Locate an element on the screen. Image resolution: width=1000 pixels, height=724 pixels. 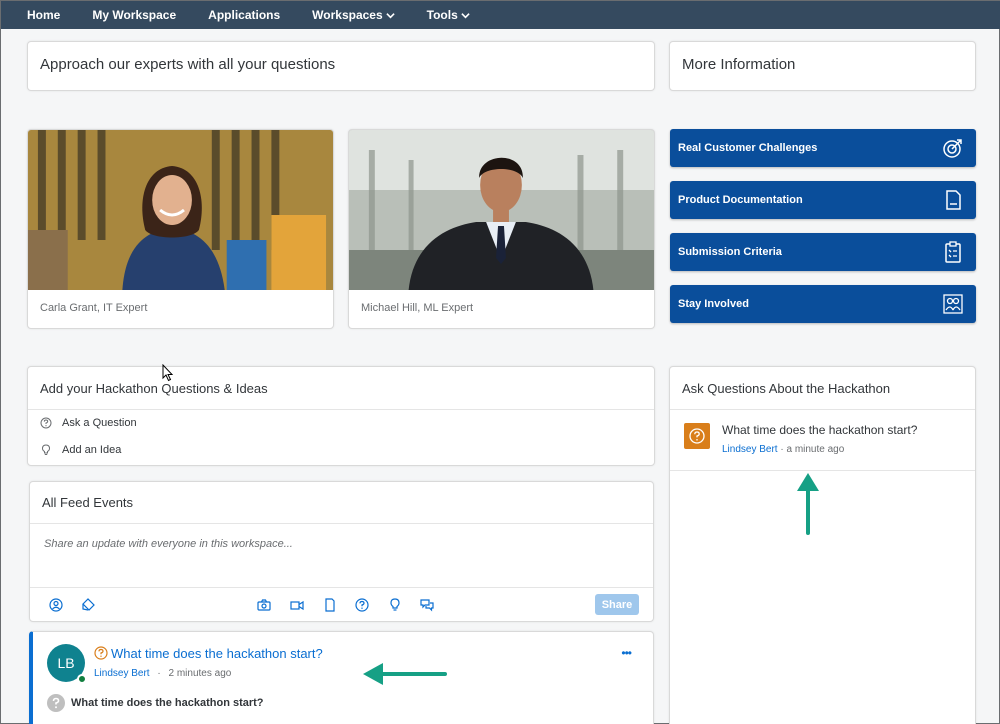
question-author-link: Lindsey Bert is located at coordinates (750, 449).